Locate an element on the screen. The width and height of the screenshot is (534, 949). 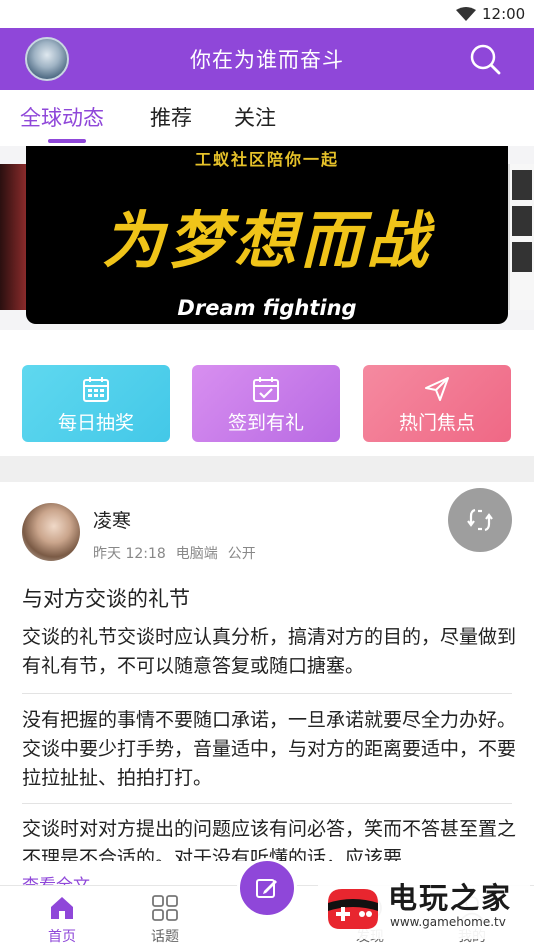
banner-main-text: 为梦想而战 is located at coordinates (266, 240).